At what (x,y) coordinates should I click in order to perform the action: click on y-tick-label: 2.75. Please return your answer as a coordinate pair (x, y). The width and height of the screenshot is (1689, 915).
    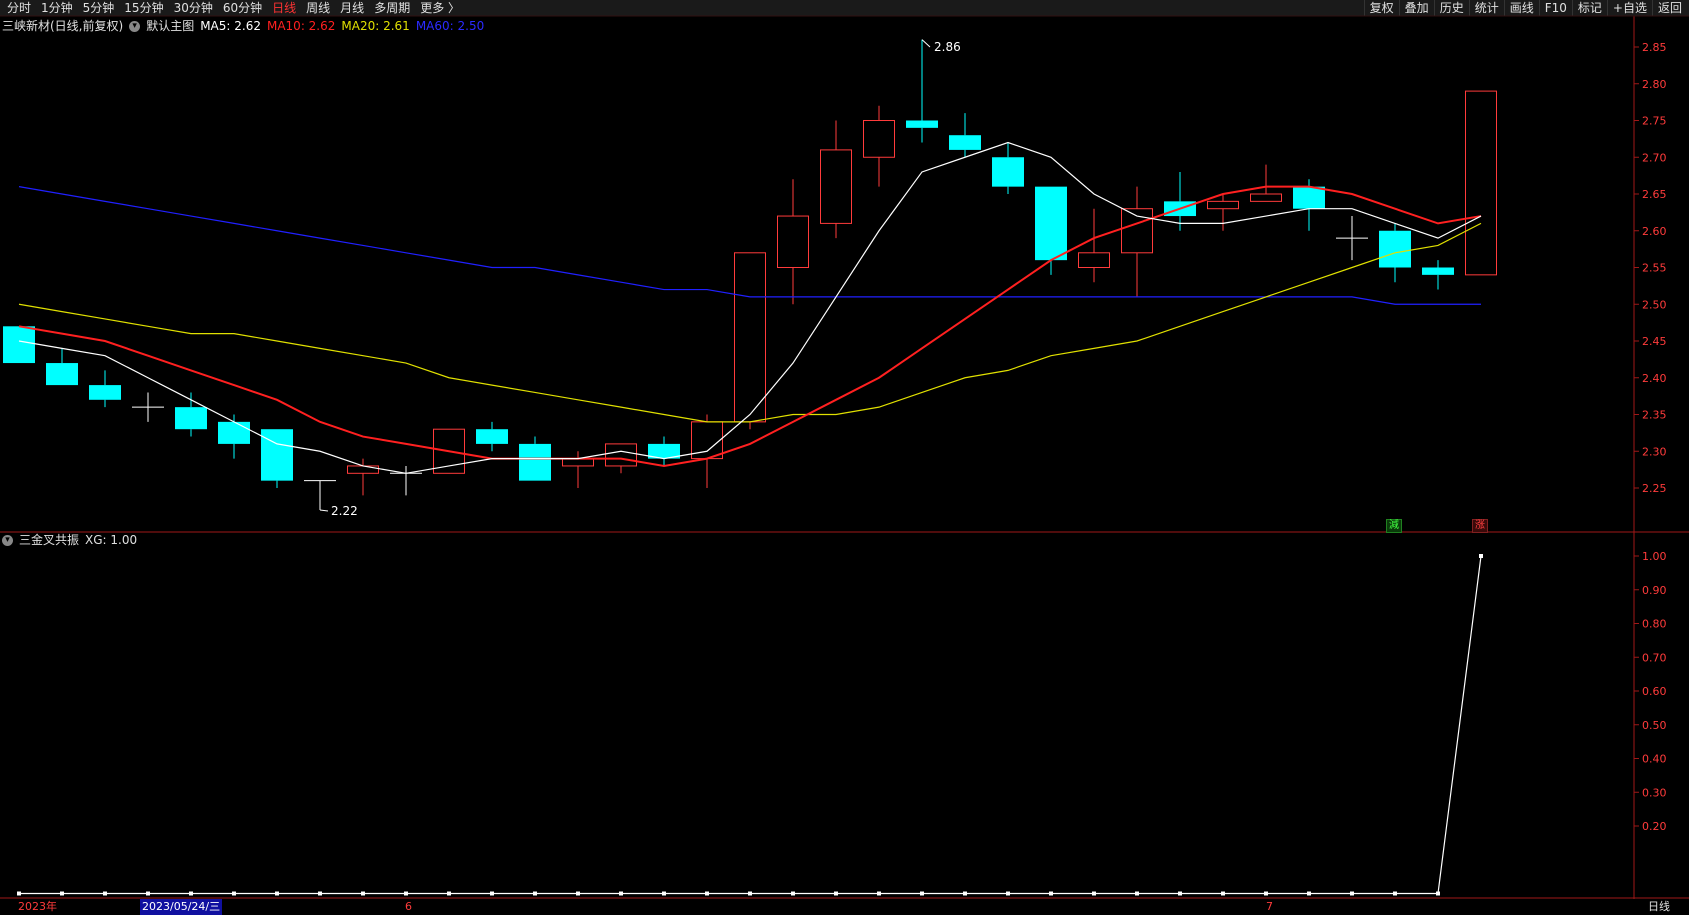
    Looking at the image, I should click on (1654, 121).